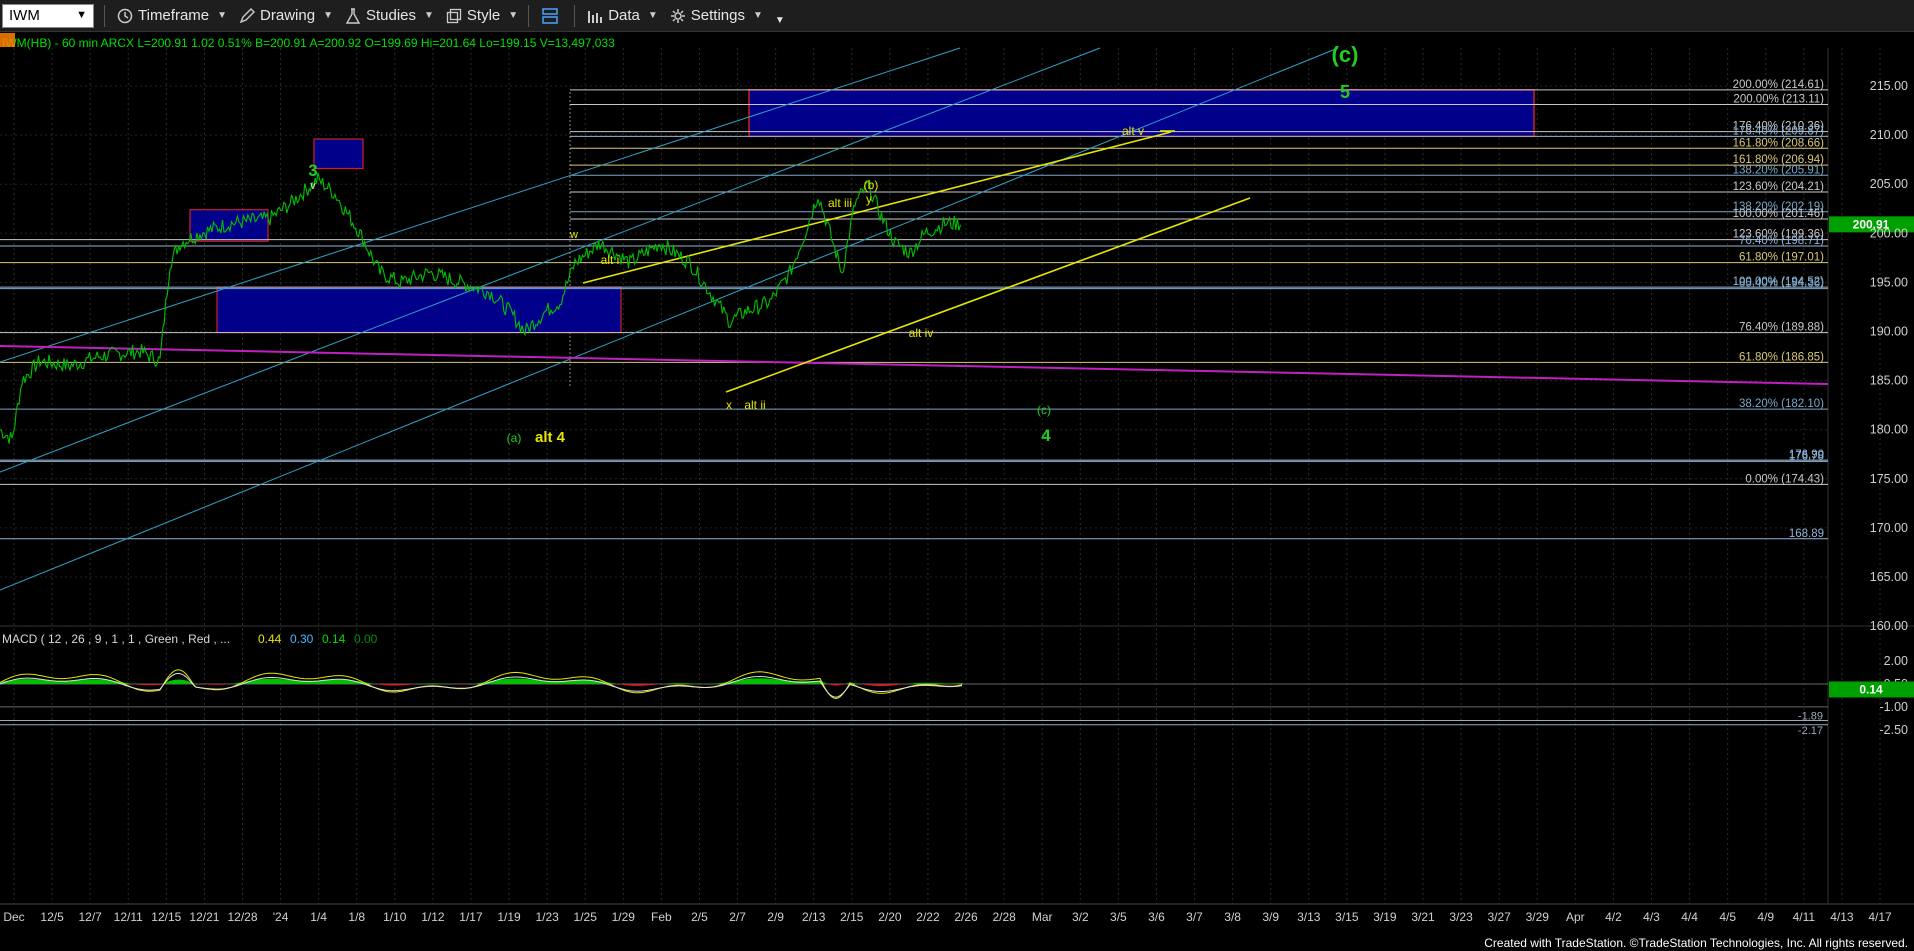  I want to click on date-tick: 2/9, so click(775, 917).